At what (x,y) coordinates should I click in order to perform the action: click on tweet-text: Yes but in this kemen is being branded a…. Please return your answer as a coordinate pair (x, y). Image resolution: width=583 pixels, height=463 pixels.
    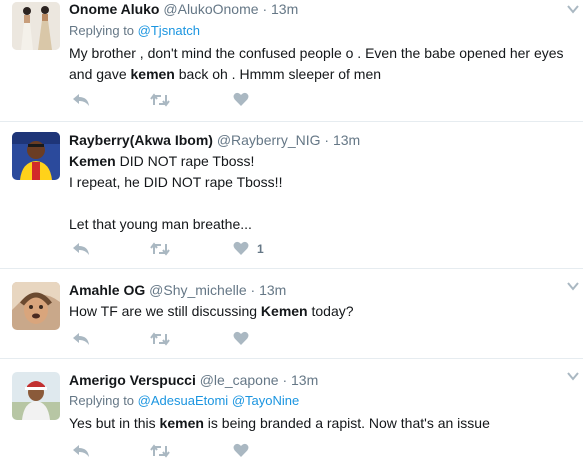
    Looking at the image, I should click on (321, 423).